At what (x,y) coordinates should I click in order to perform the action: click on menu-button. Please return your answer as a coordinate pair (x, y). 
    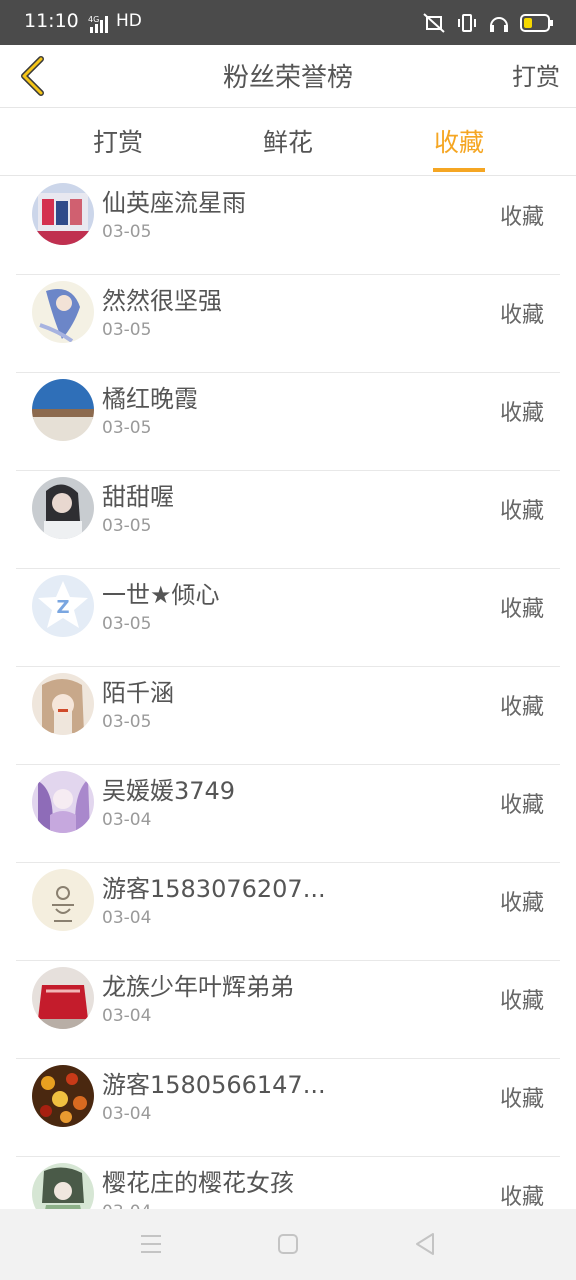
    Looking at the image, I should click on (151, 1244).